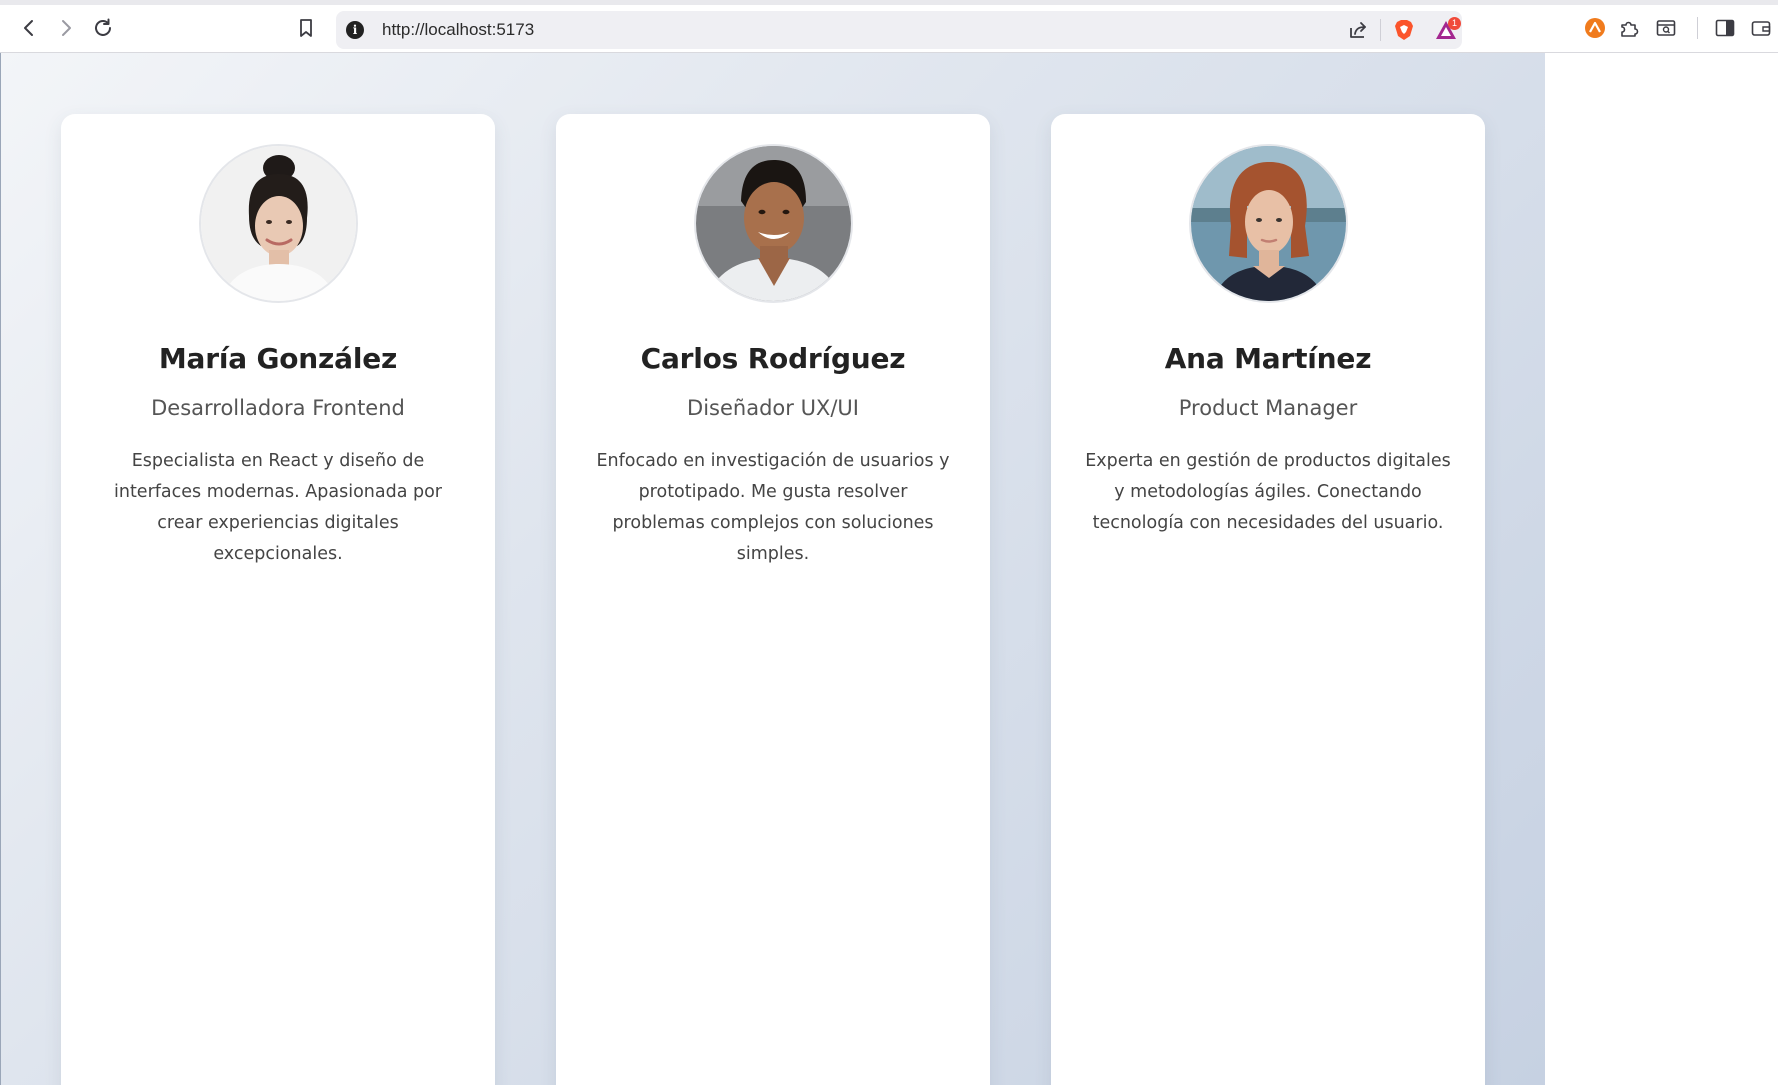 The height and width of the screenshot is (1085, 1778). I want to click on omnibox-divider, so click(1380, 30).